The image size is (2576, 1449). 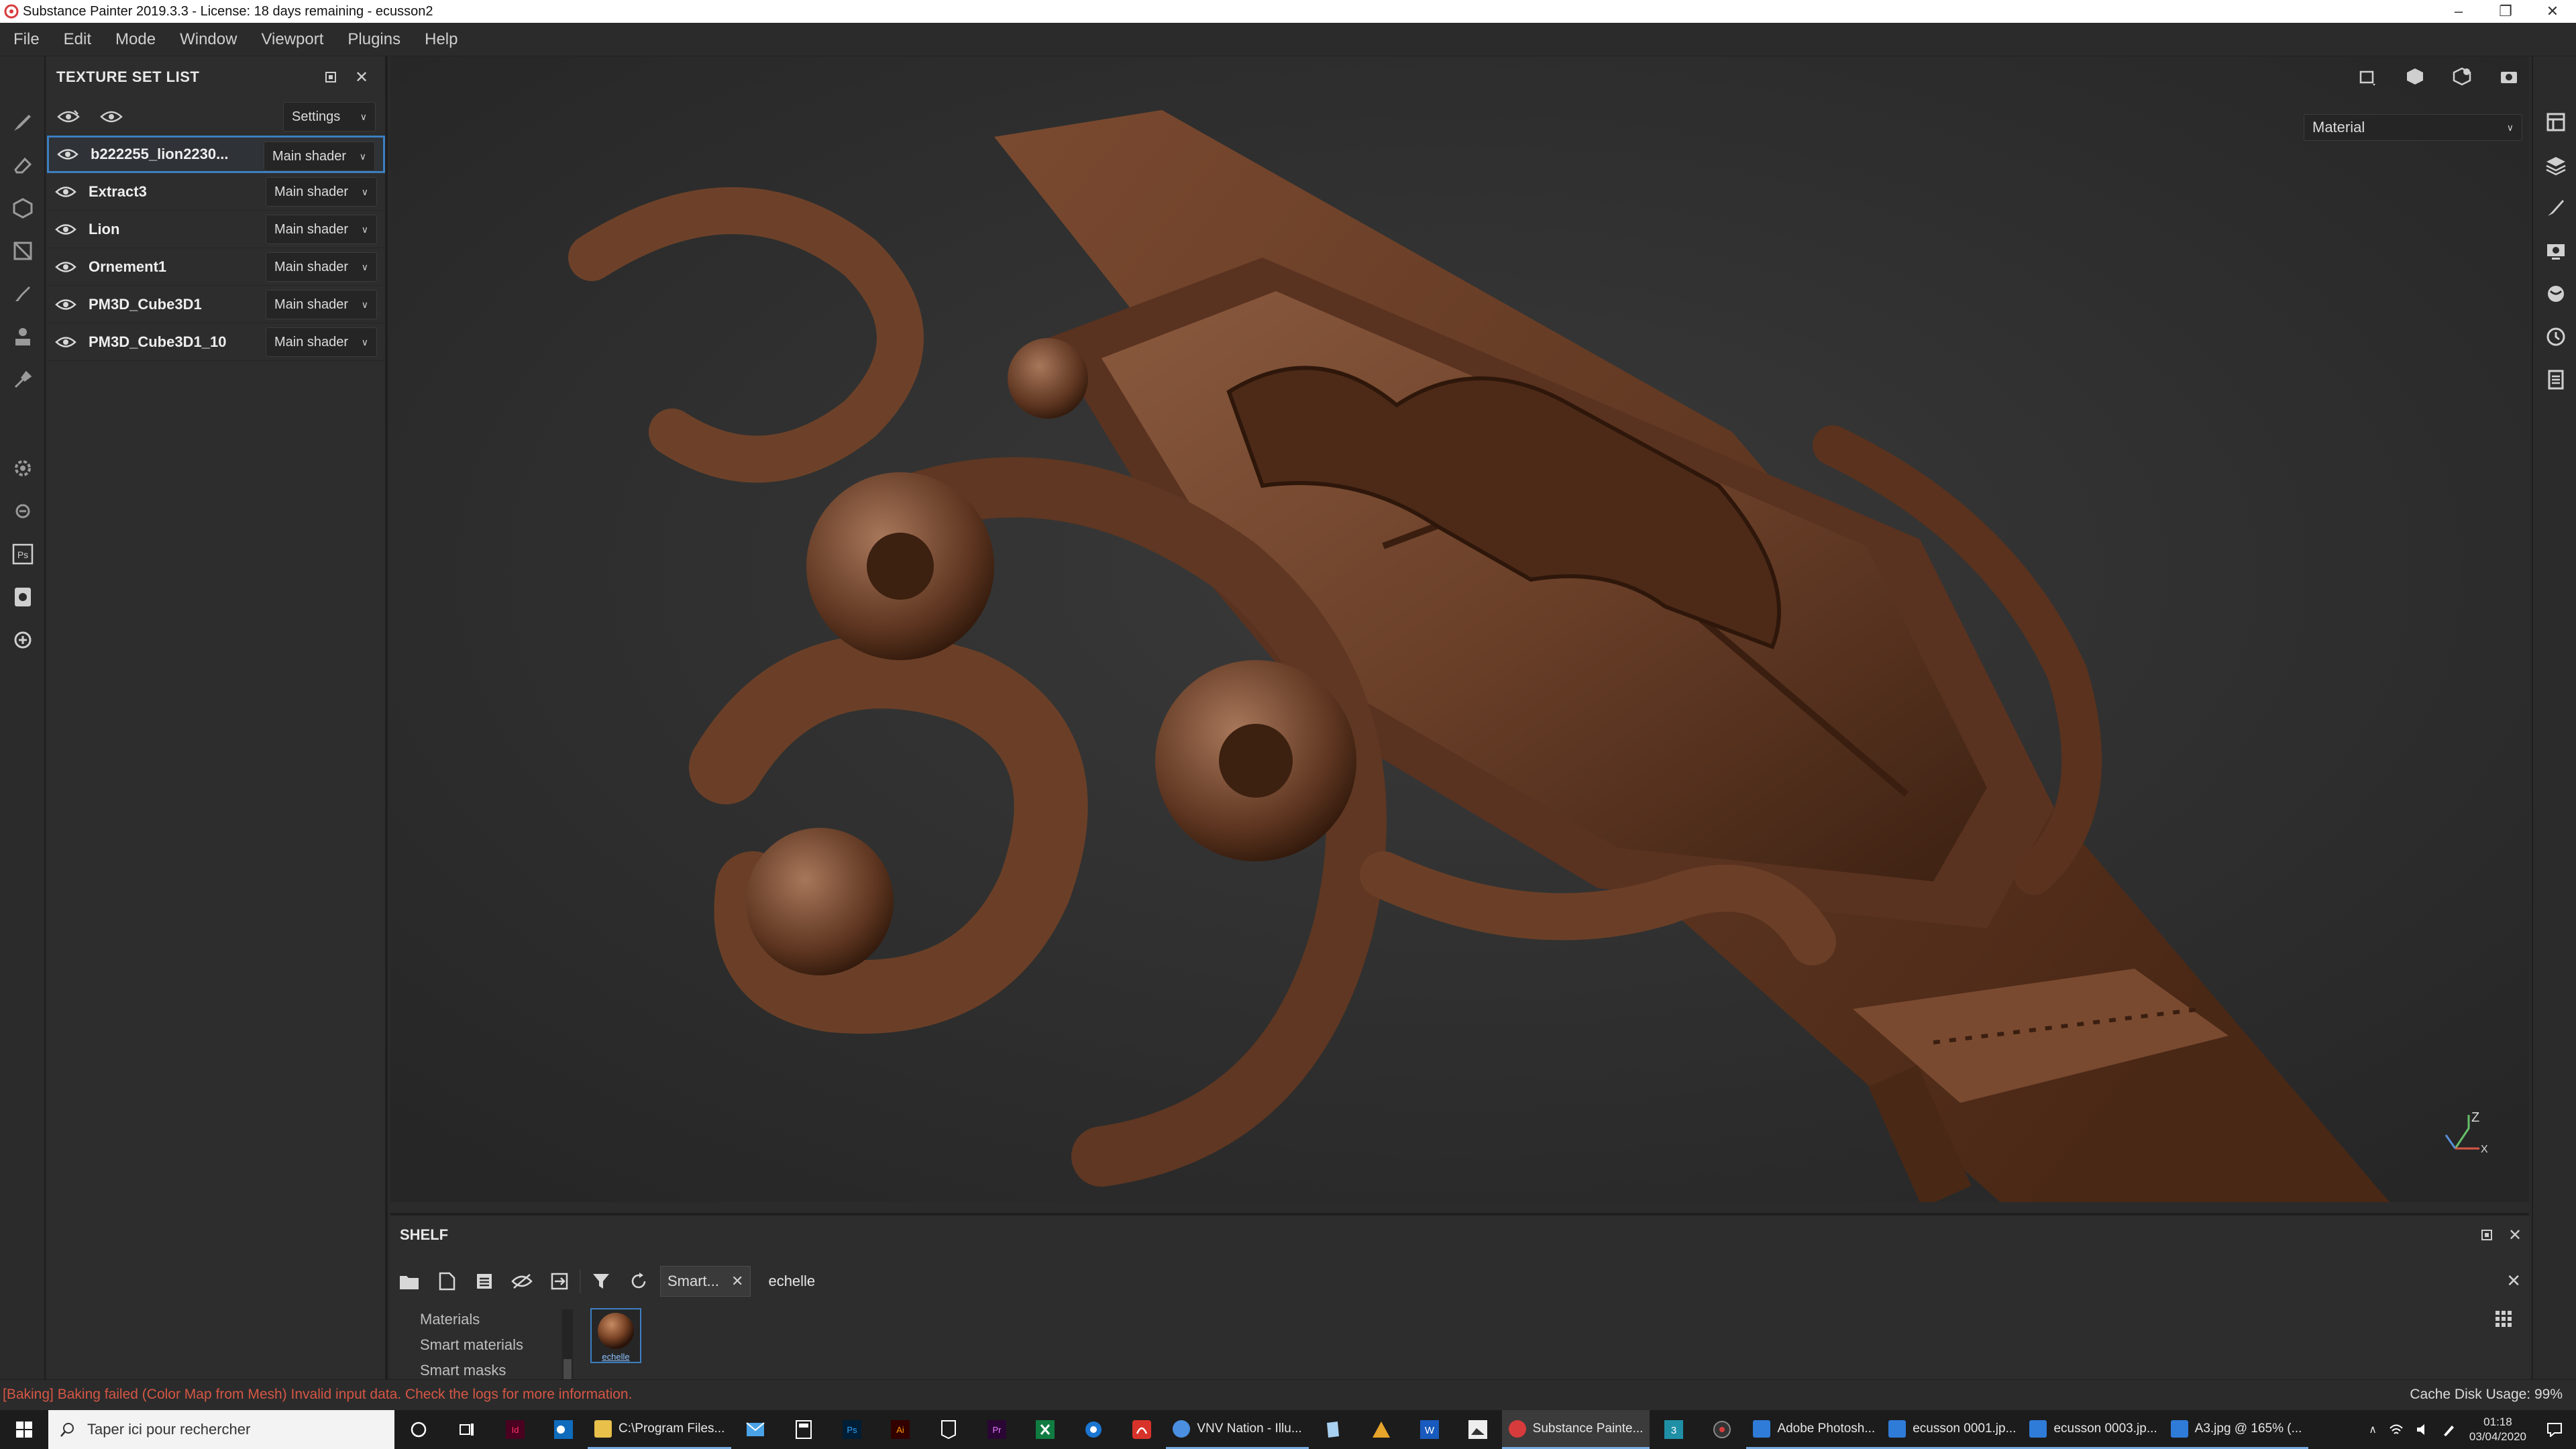 I want to click on calculator-icon, so click(x=804, y=1429).